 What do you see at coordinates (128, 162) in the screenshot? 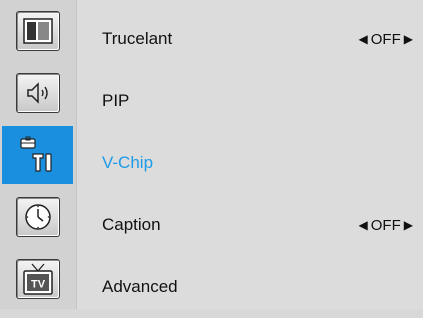
I see `menu-item-label: V-Chip` at bounding box center [128, 162].